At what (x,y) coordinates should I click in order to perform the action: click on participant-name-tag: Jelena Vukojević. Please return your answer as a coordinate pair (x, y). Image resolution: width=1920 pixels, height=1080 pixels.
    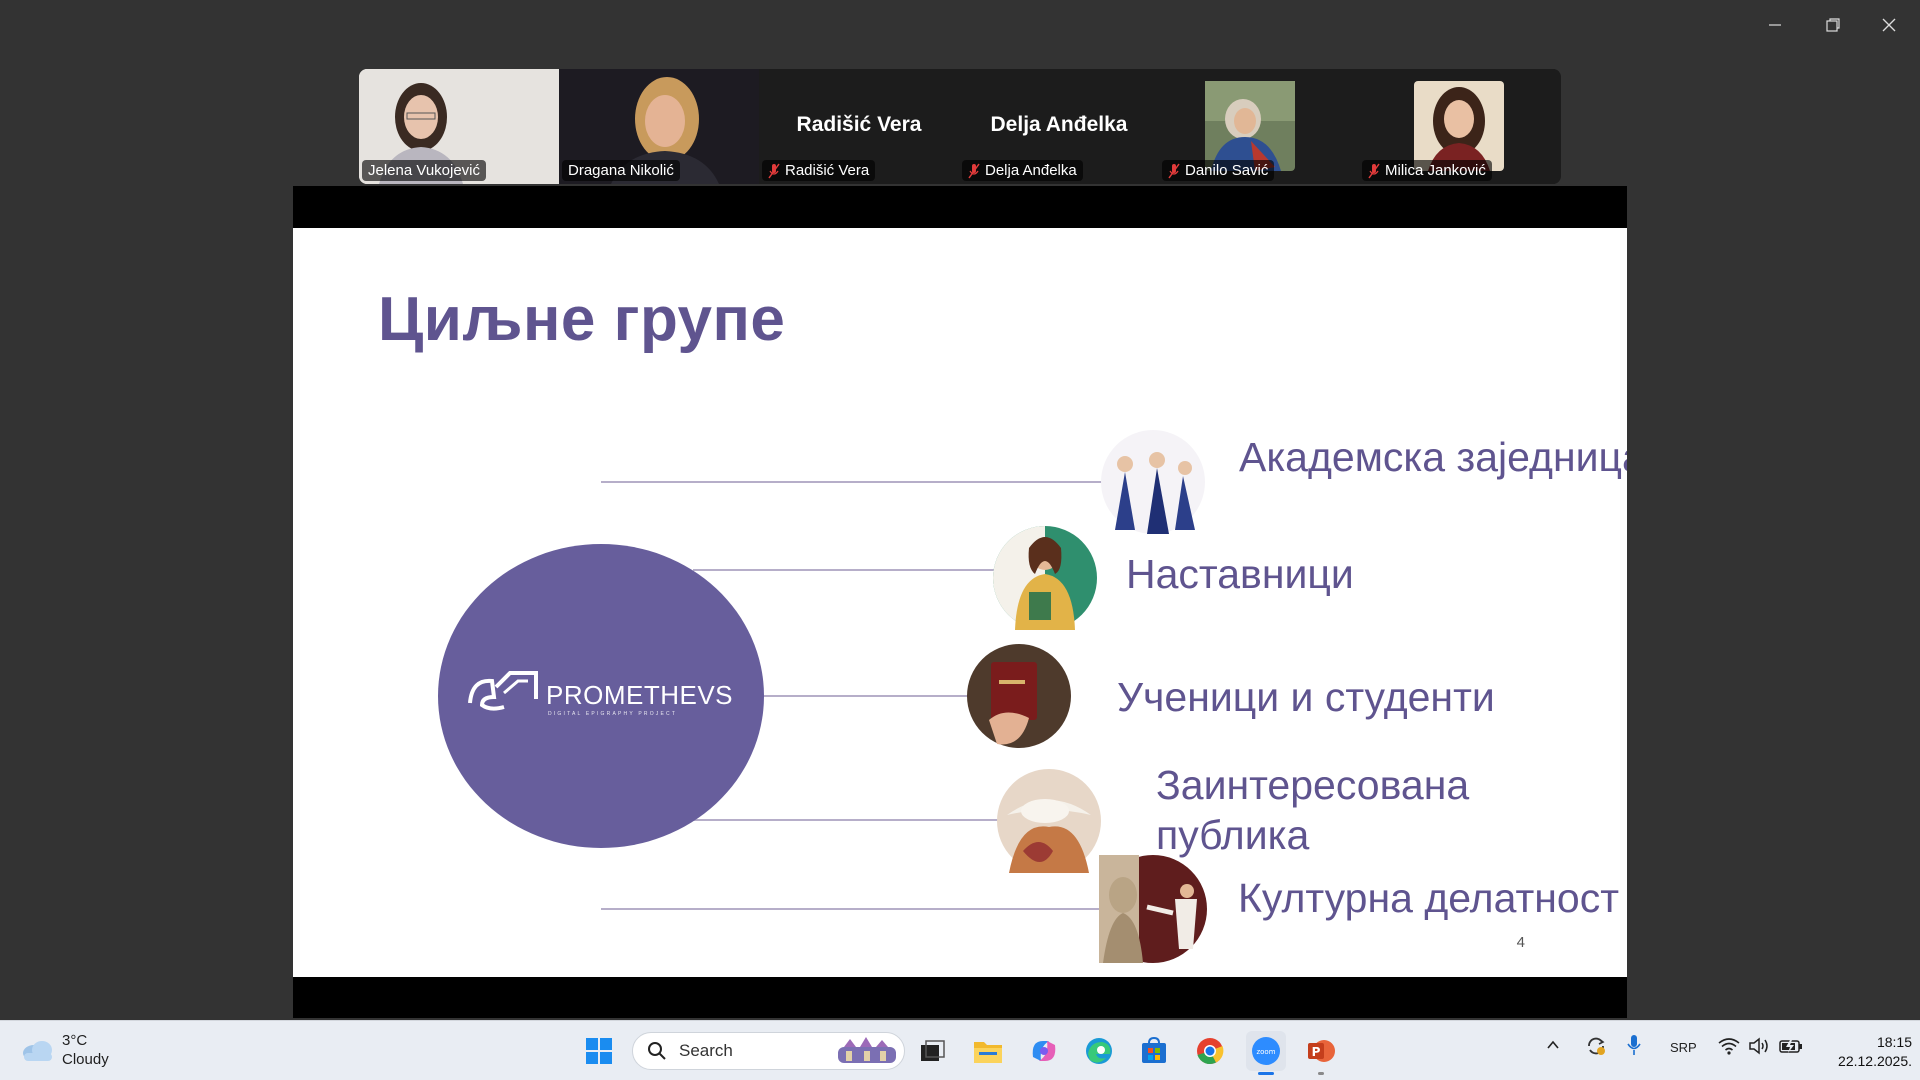
    Looking at the image, I should click on (424, 170).